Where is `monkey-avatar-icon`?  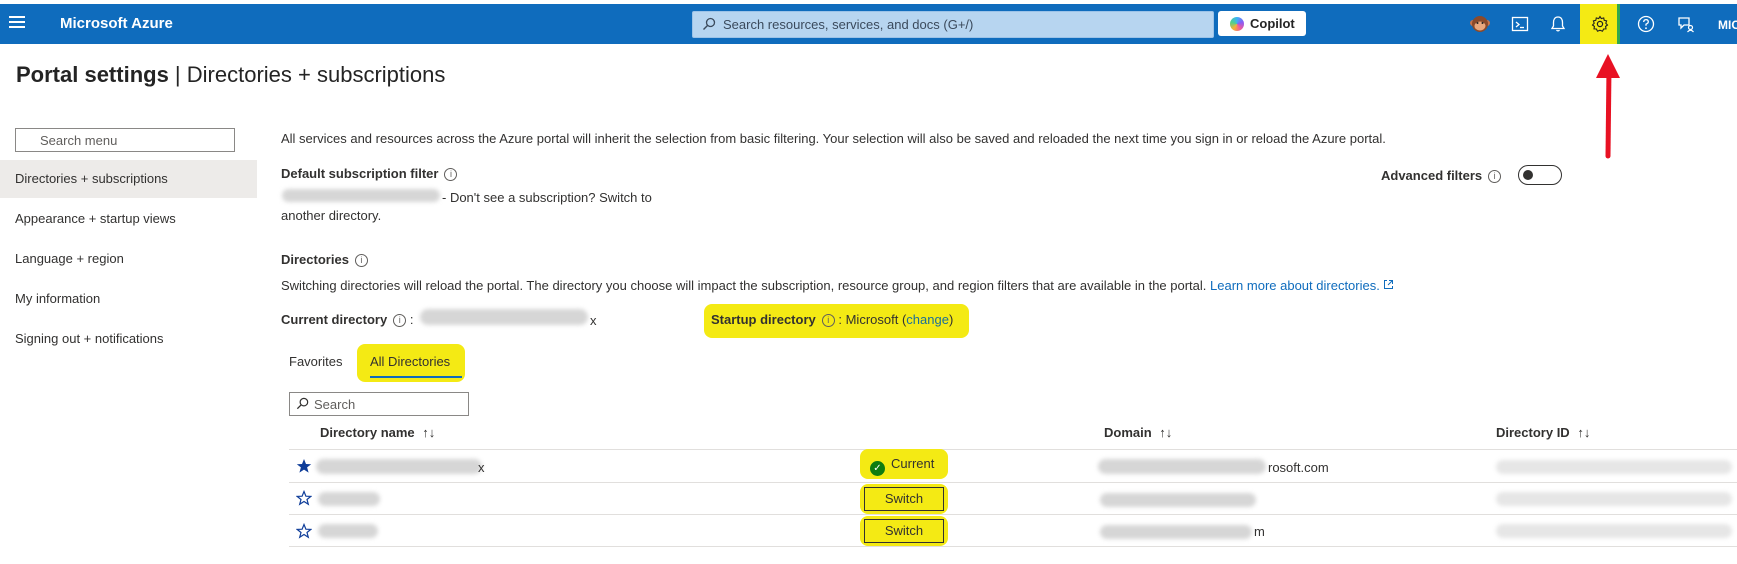 monkey-avatar-icon is located at coordinates (1480, 24).